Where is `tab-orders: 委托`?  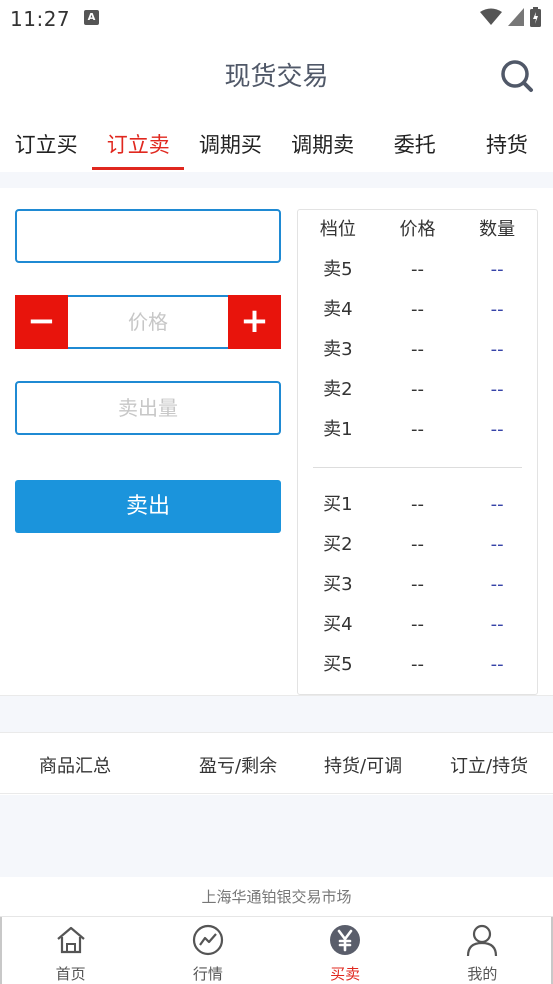
tab-orders: 委托 is located at coordinates (415, 141).